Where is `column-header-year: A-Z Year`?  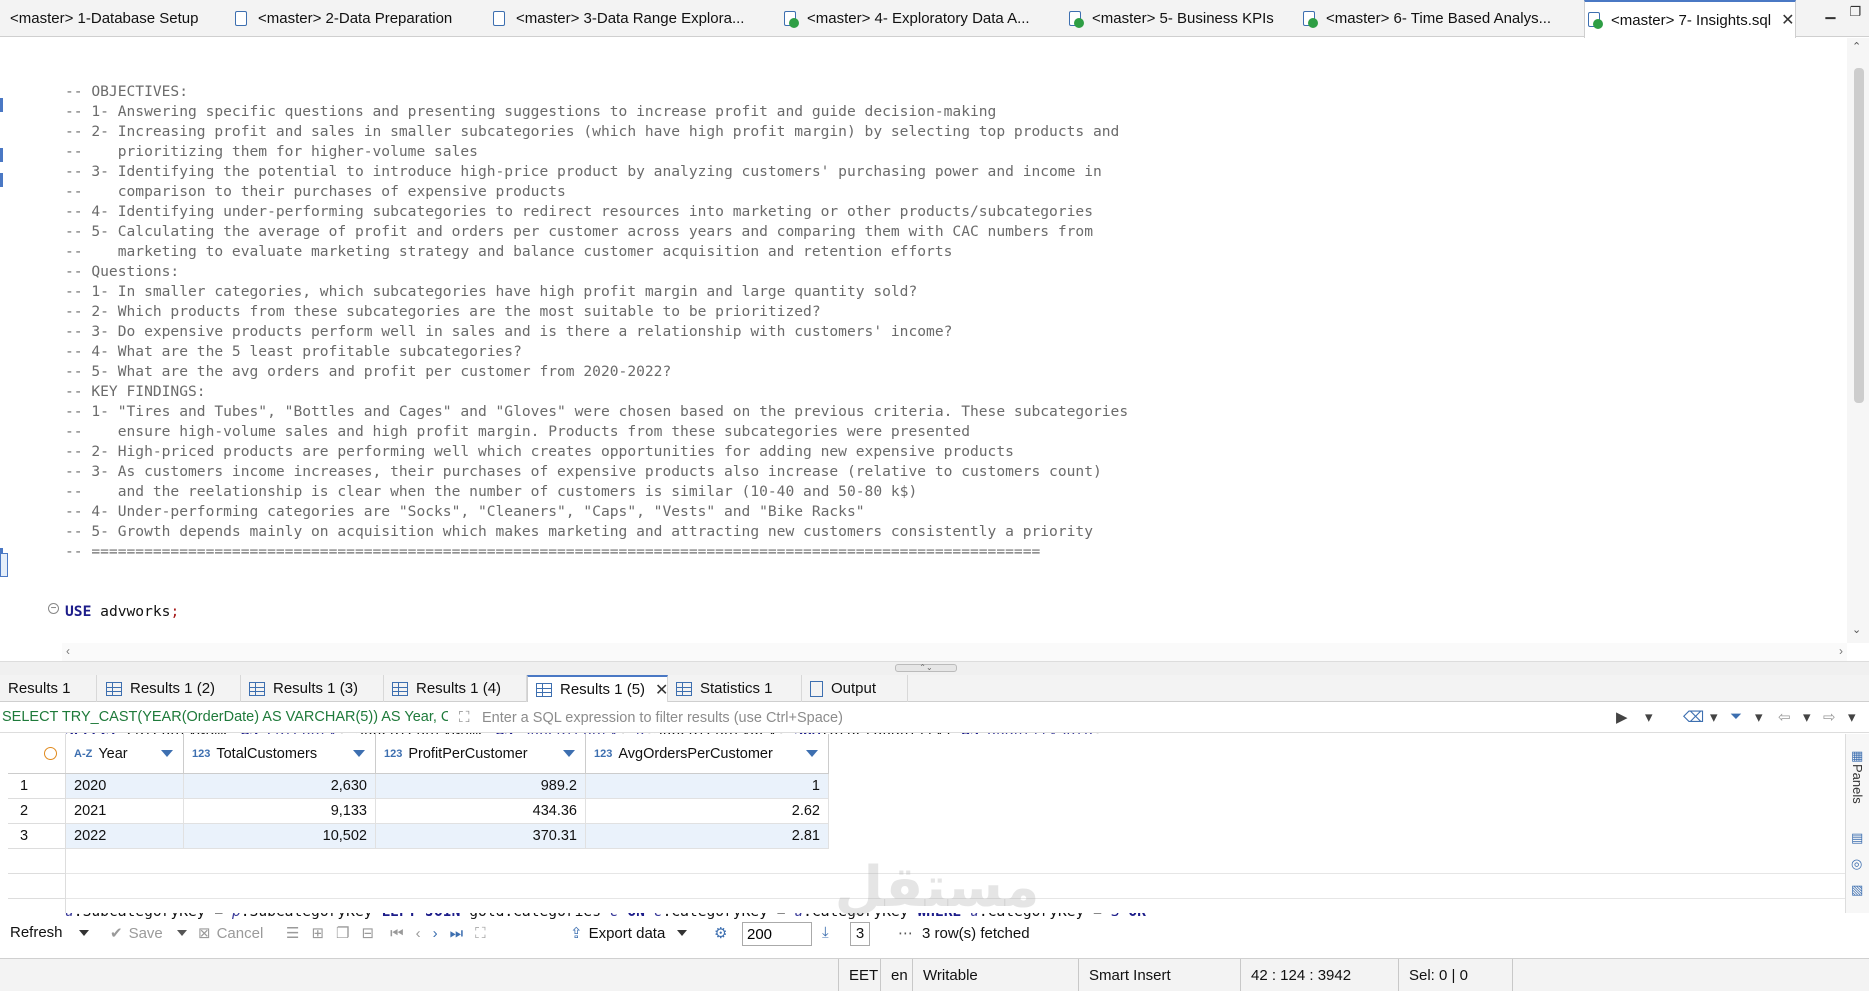
column-header-year: A-Z Year is located at coordinates (125, 754).